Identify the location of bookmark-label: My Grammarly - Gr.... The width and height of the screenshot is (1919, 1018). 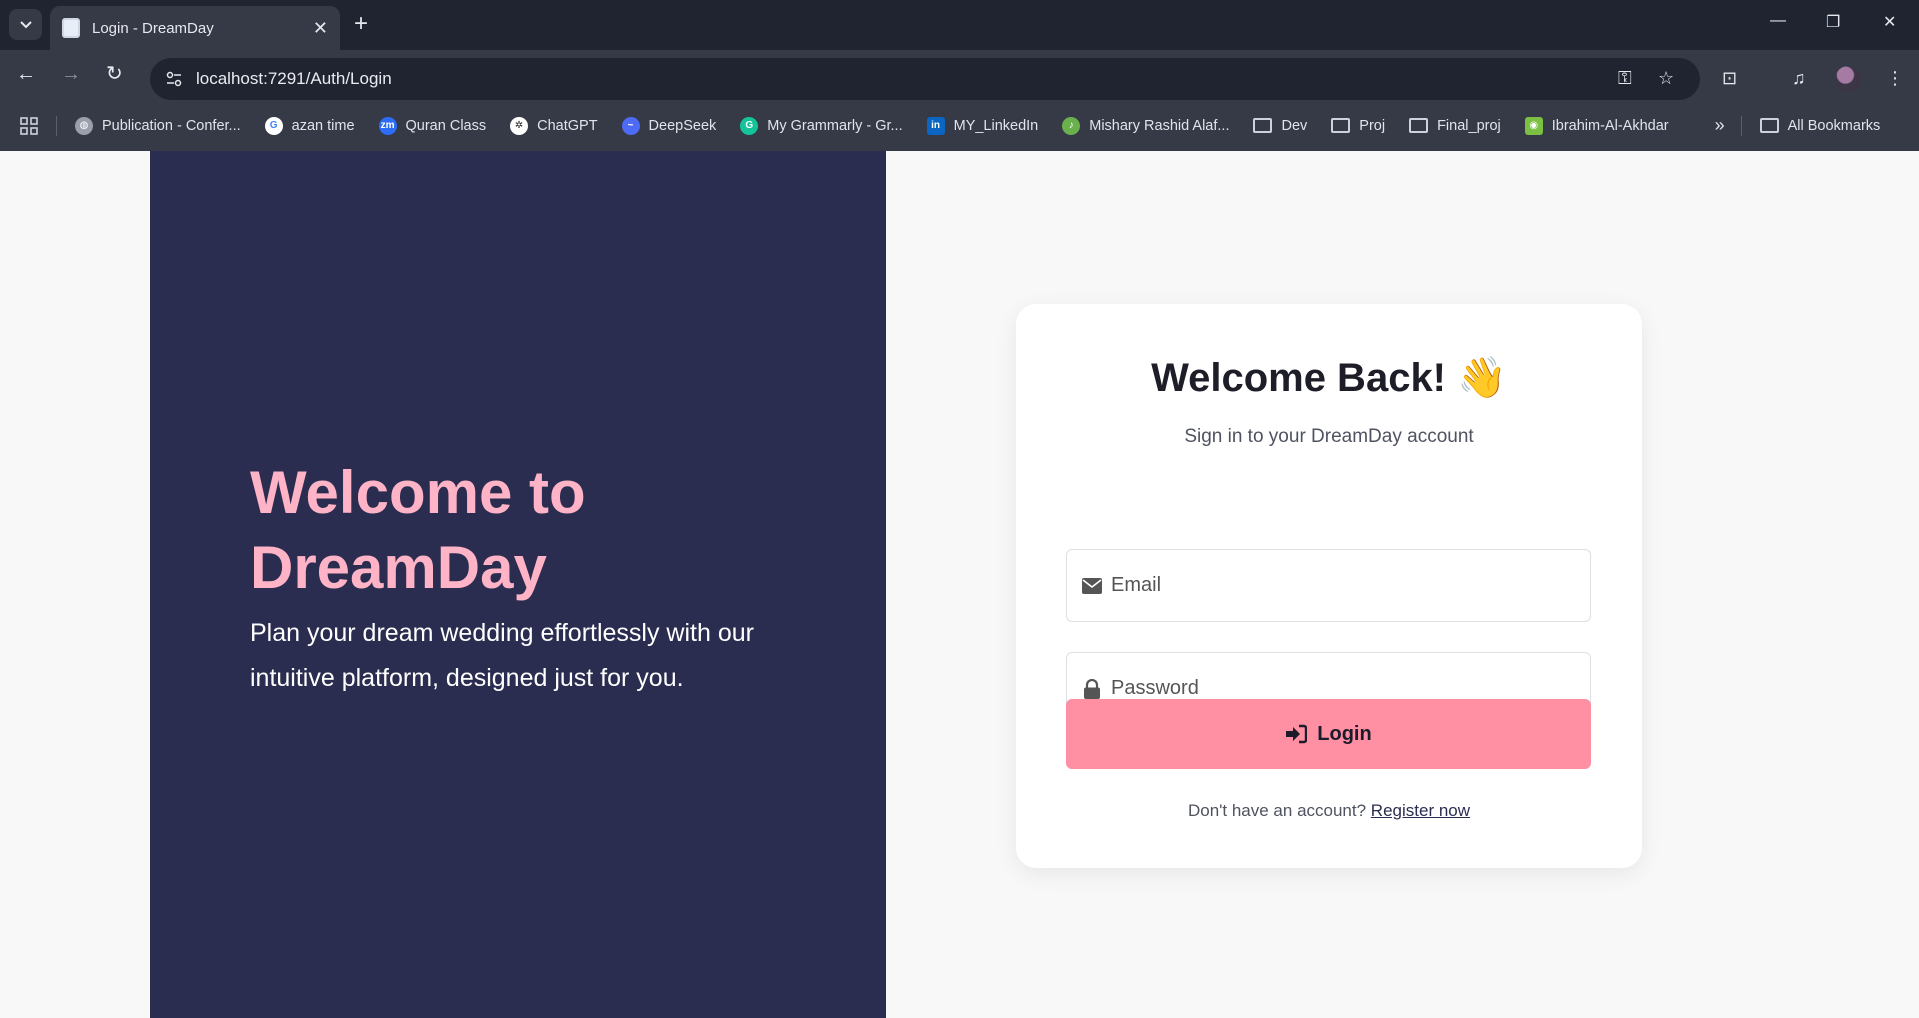
(835, 125).